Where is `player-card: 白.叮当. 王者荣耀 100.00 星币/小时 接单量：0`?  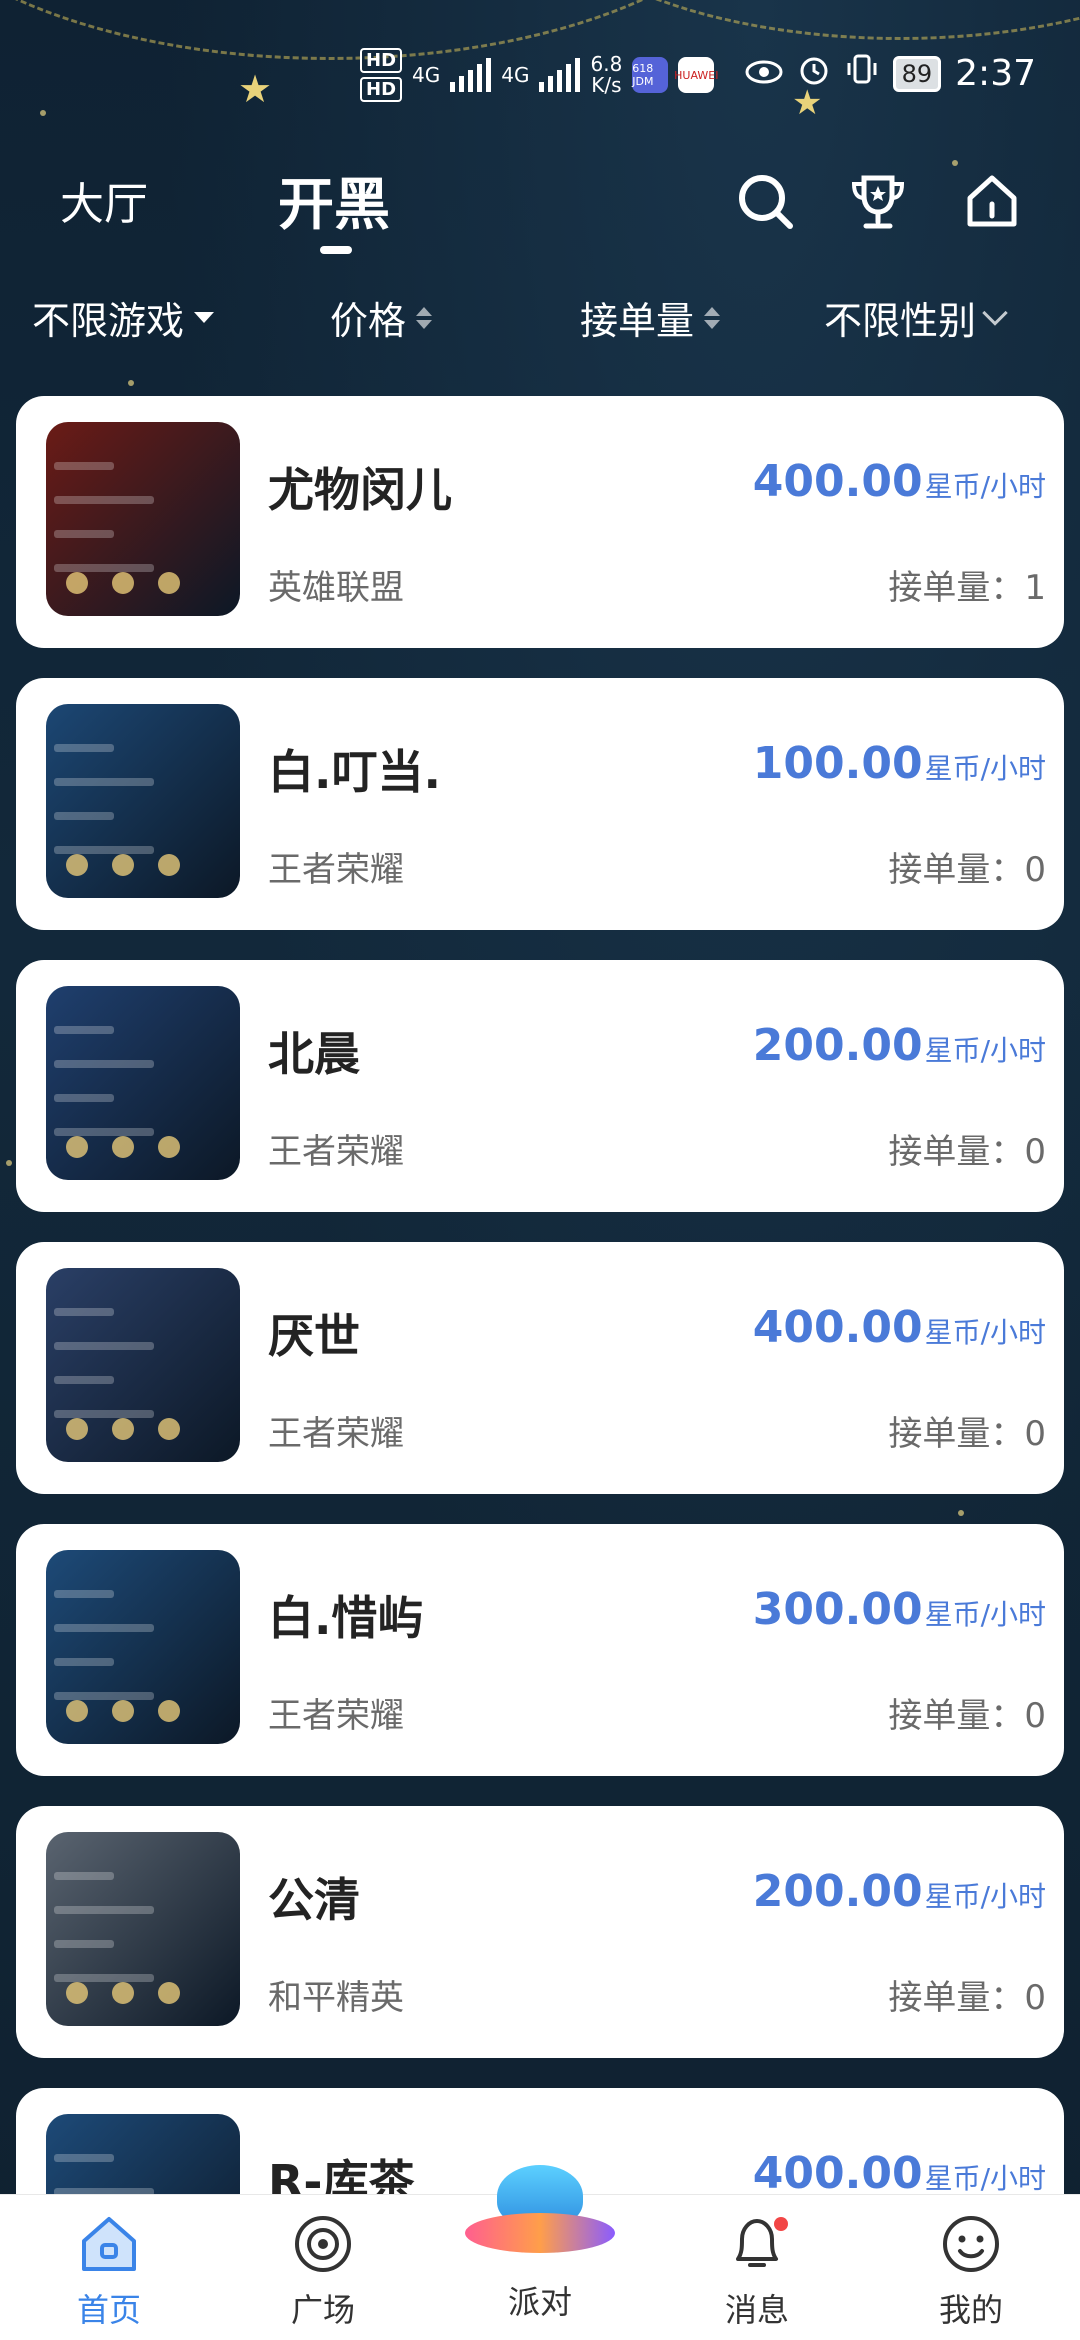 player-card: 白.叮当. 王者荣耀 100.00 星币/小时 接单量：0 is located at coordinates (540, 804).